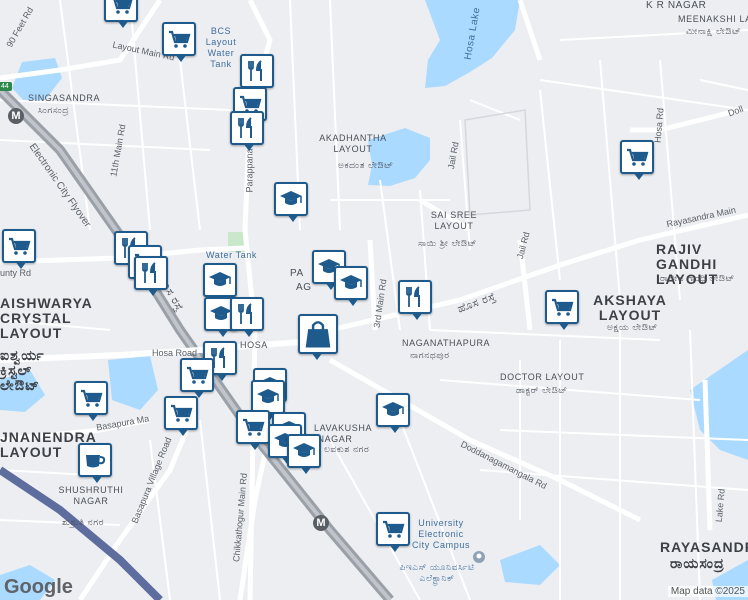 Image resolution: width=748 pixels, height=600 pixels. Describe the element at coordinates (297, 273) in the screenshot. I see `pa-label: PA` at that location.